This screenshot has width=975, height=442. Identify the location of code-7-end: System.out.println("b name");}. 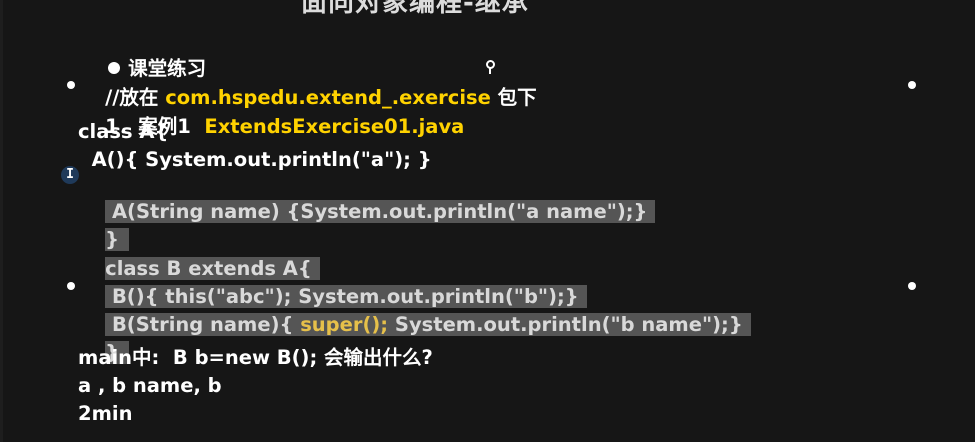
(565, 324).